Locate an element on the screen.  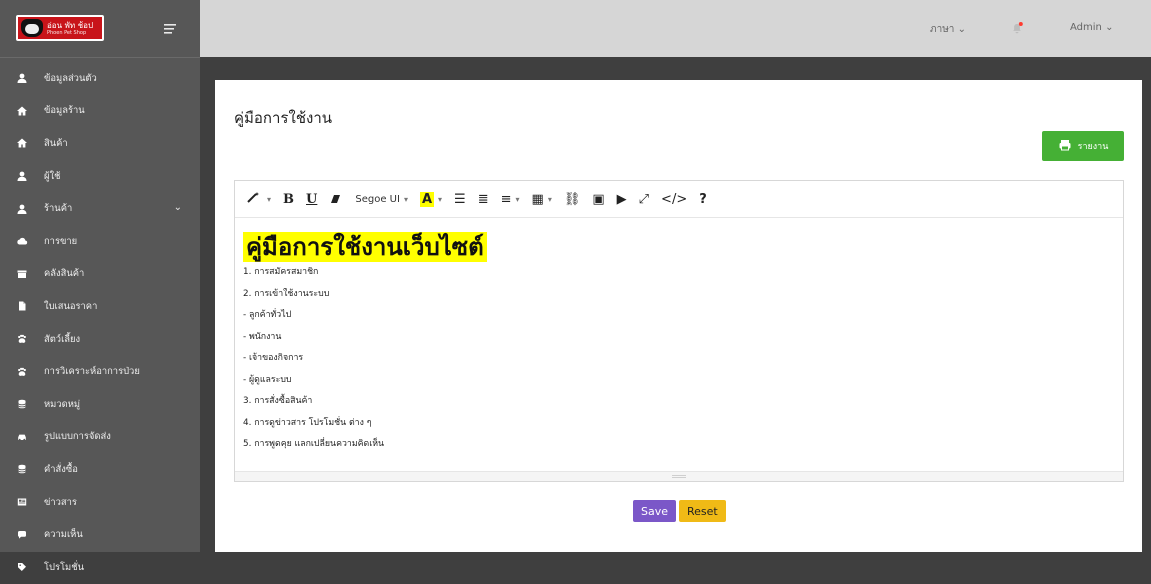
sidebar-item-diagnosis: การวิเคราะห์อาการป่วย is located at coordinates (100, 371).